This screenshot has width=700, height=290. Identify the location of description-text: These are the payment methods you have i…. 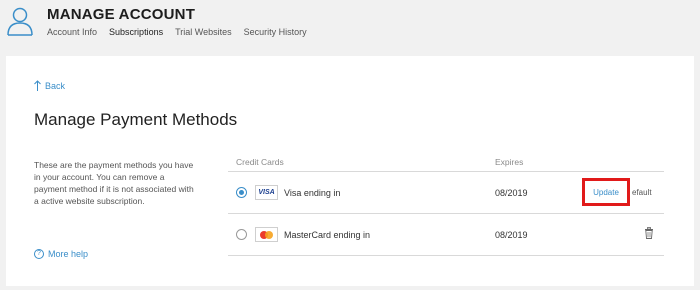
(114, 183).